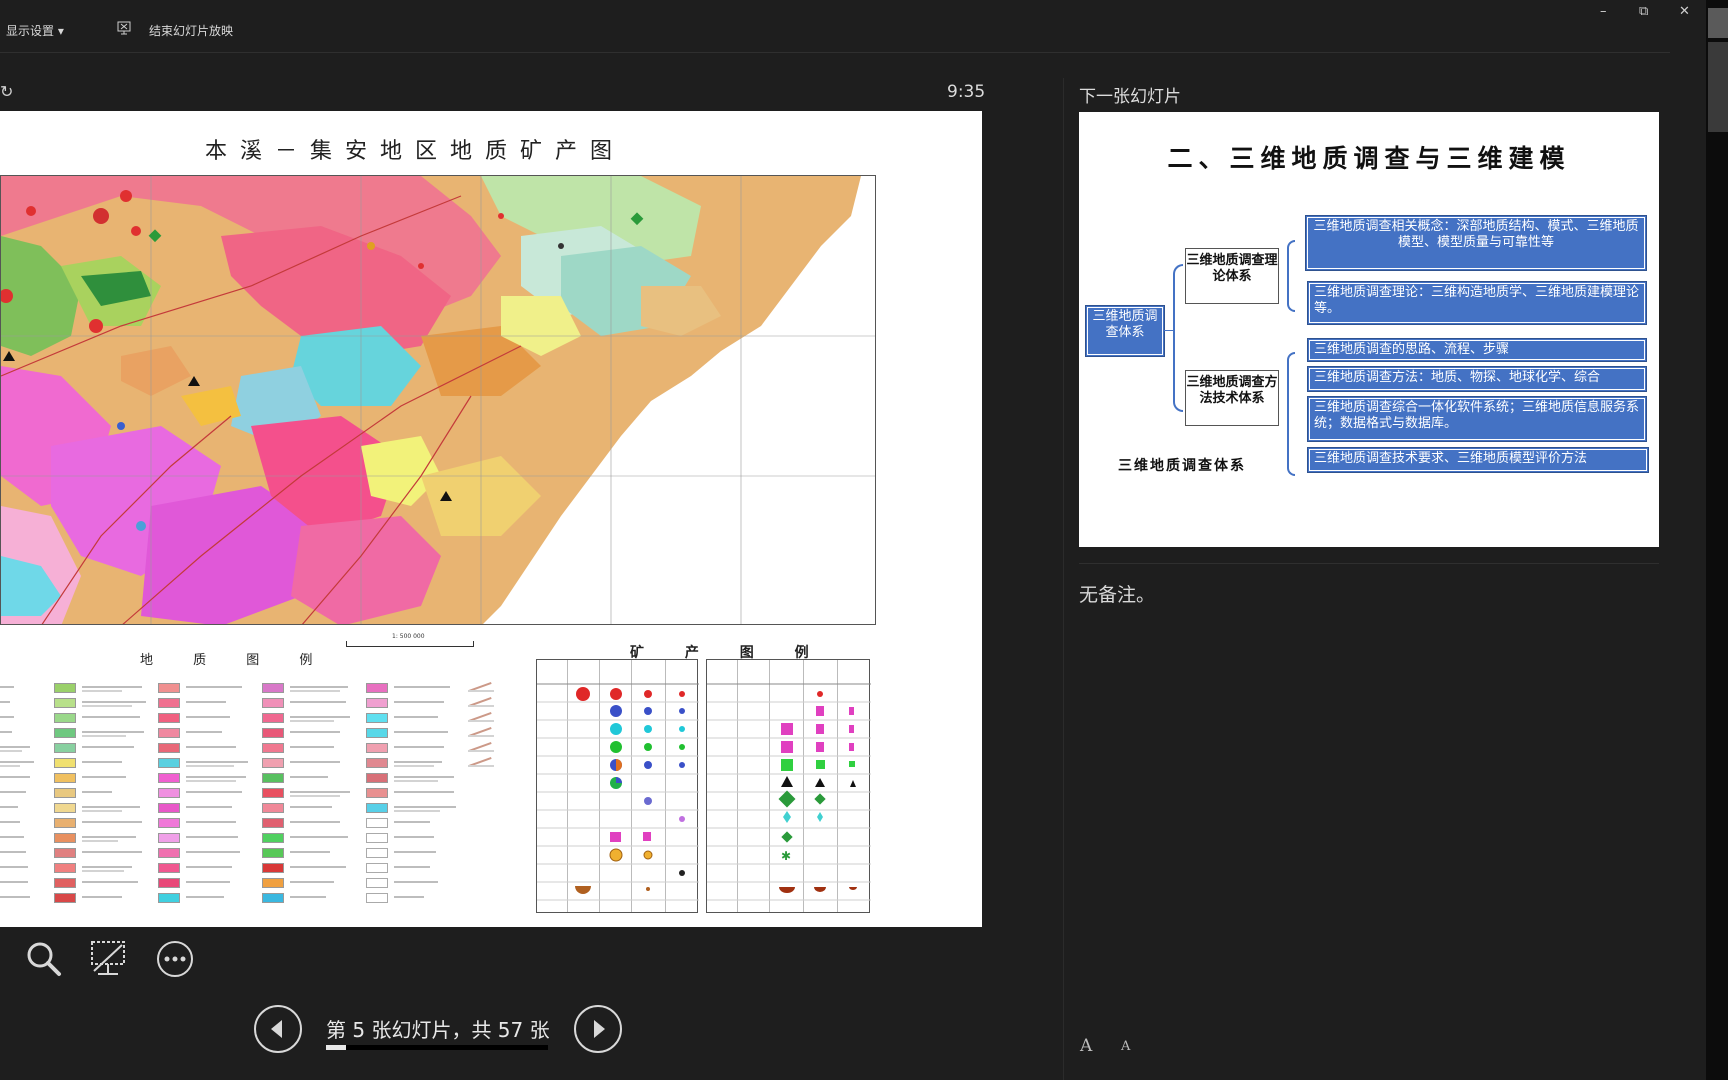 This screenshot has width=1728, height=1080. Describe the element at coordinates (1603, 11) in the screenshot. I see `minimize-button: –` at that location.